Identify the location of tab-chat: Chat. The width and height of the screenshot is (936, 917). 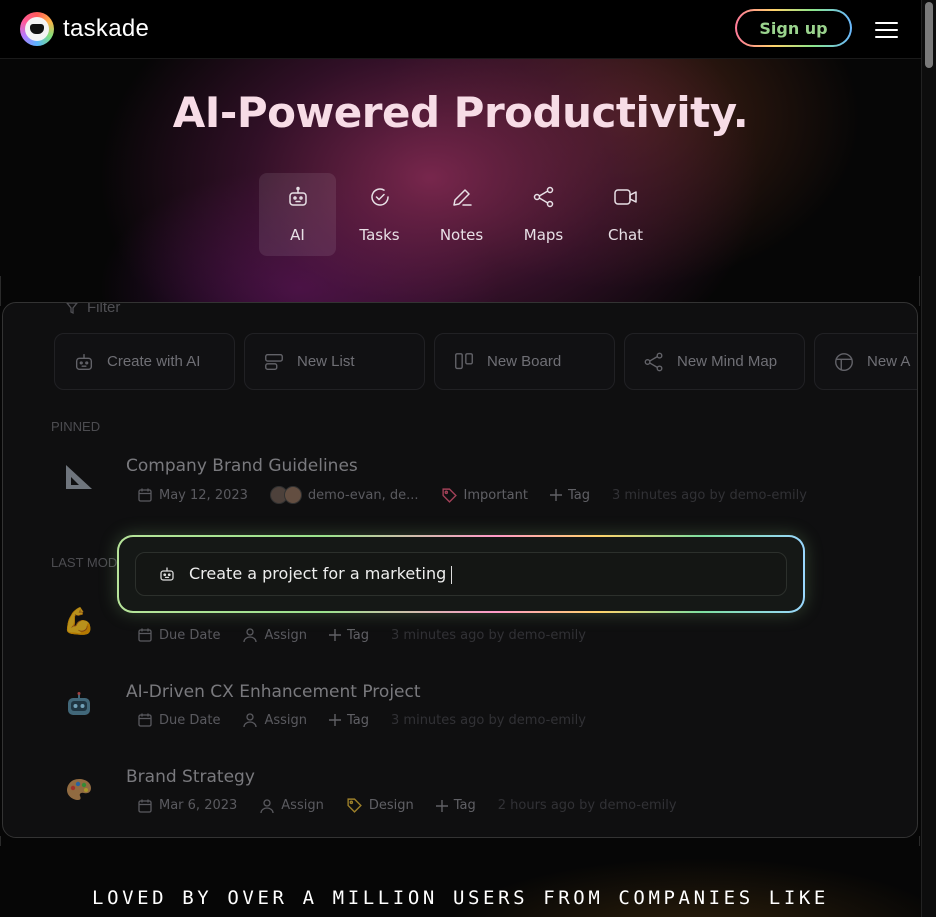
(625, 214).